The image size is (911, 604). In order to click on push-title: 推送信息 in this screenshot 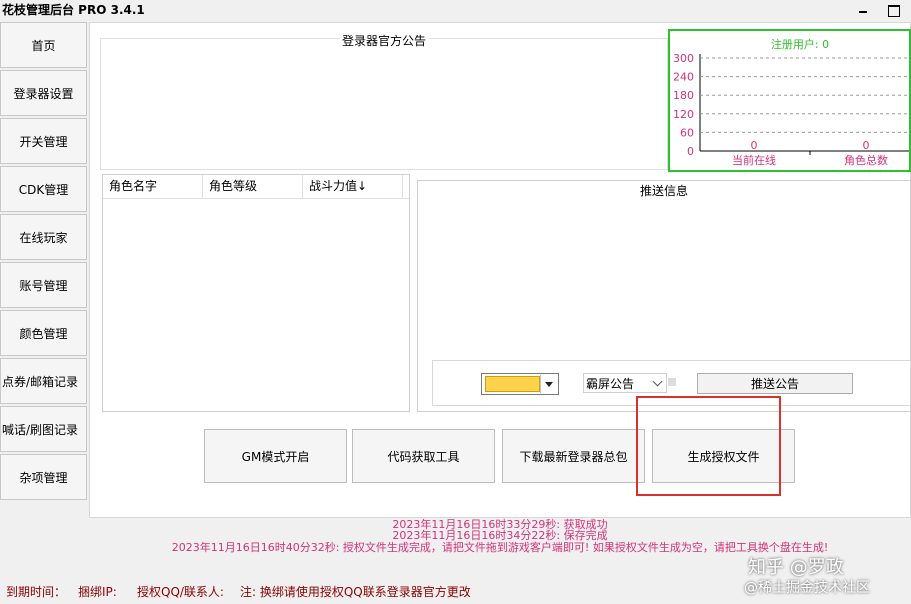, I will do `click(663, 191)`.